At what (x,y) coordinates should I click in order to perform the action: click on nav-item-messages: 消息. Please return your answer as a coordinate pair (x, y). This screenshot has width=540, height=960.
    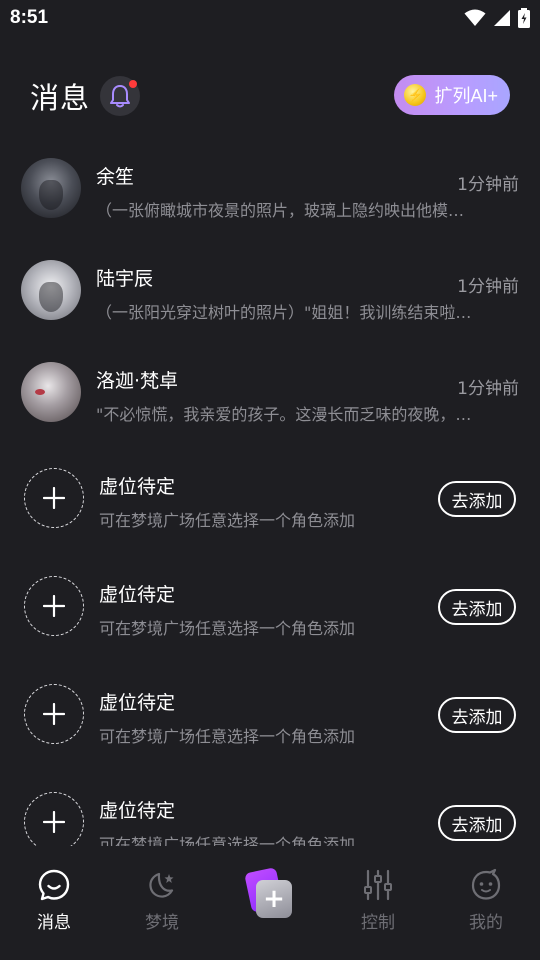
    Looking at the image, I should click on (54, 906).